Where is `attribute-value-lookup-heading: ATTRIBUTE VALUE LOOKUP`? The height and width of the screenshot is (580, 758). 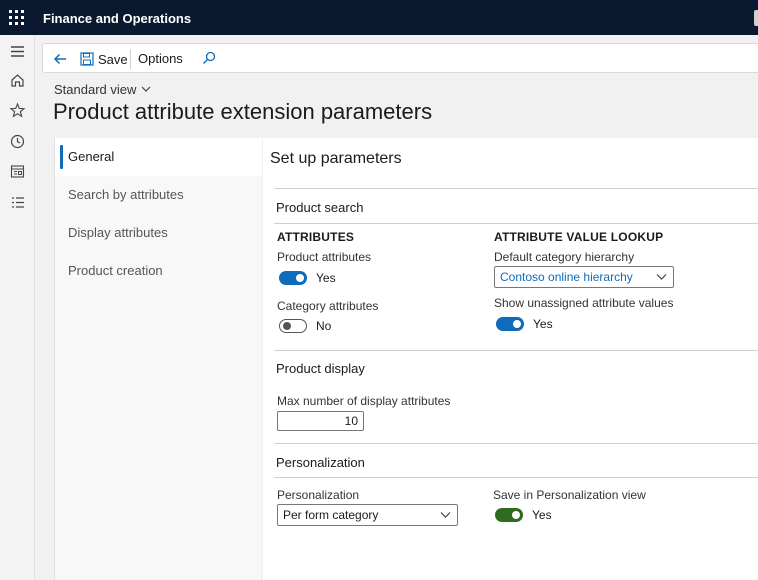 attribute-value-lookup-heading: ATTRIBUTE VALUE LOOKUP is located at coordinates (579, 237).